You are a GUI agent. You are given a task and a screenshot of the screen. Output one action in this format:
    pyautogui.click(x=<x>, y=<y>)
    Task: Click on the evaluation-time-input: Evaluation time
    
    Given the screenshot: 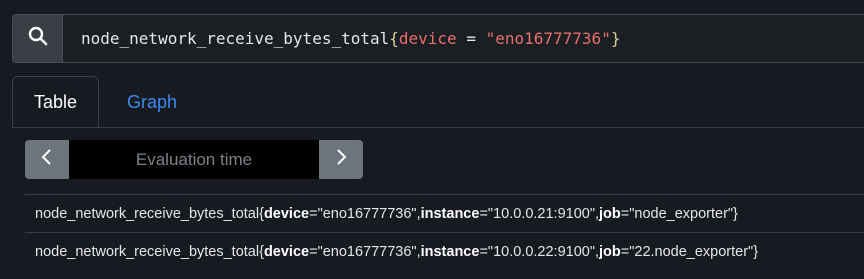 What is the action you would take?
    pyautogui.click(x=194, y=159)
    